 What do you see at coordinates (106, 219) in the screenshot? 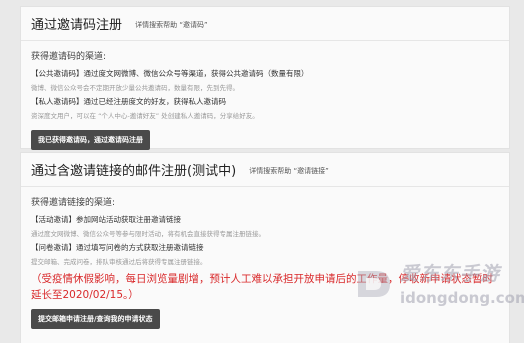
I see `activity-invite-title: 【活动邀请】参加网站活动获取注册邀请链接` at bounding box center [106, 219].